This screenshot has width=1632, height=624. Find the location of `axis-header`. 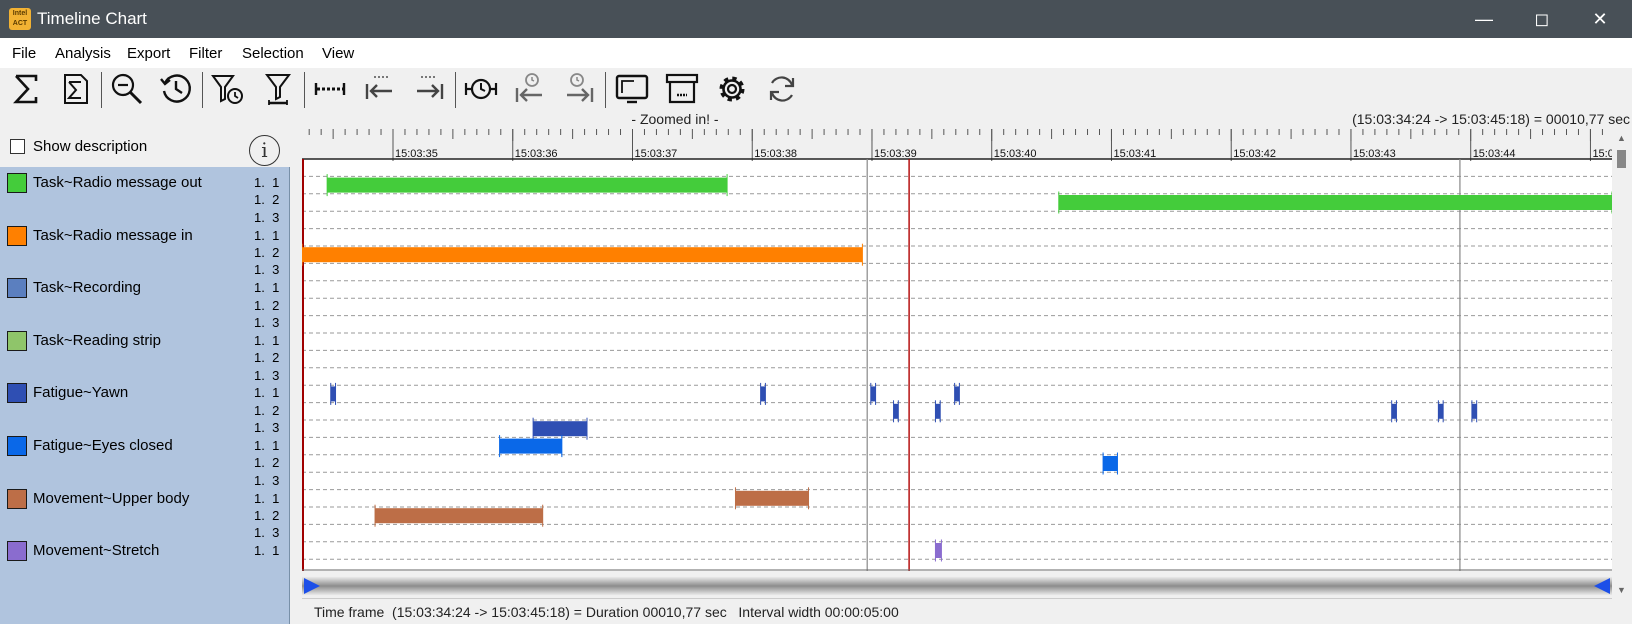

axis-header is located at coordinates (957, 144).